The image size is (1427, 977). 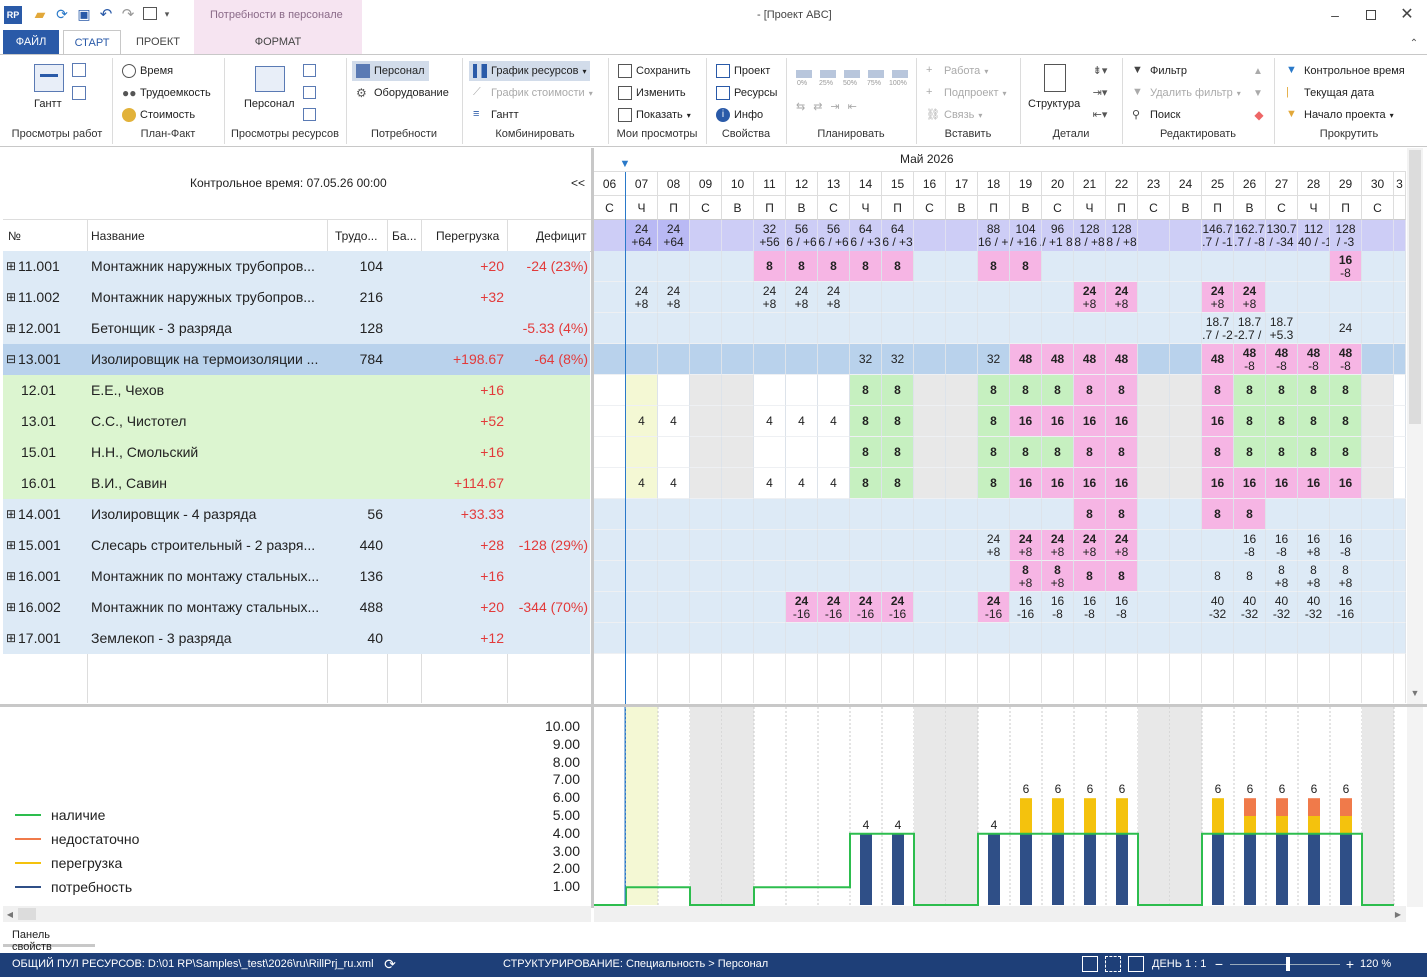 What do you see at coordinates (876, 74) in the screenshot?
I see `progress-75-icon` at bounding box center [876, 74].